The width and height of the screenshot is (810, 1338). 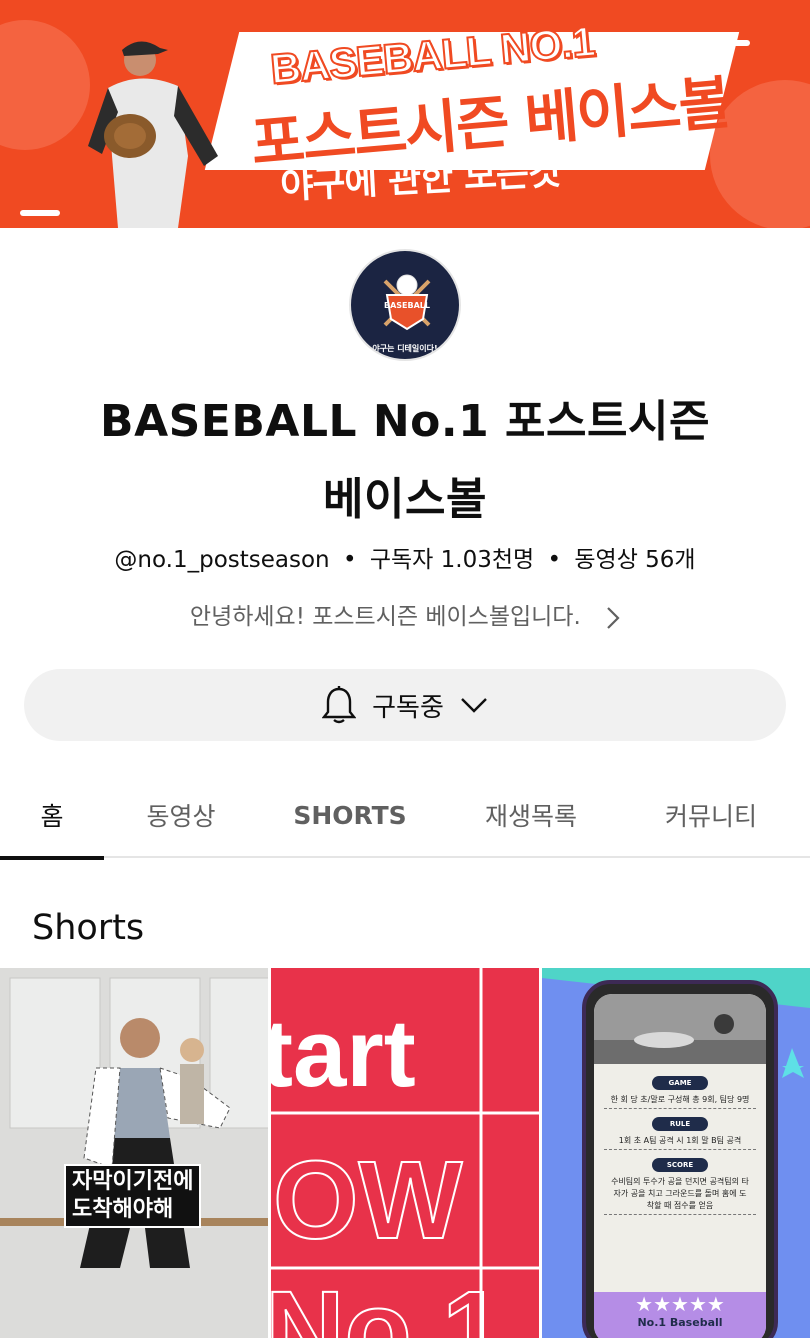 I want to click on chevron-right-icon, so click(x=613, y=617).